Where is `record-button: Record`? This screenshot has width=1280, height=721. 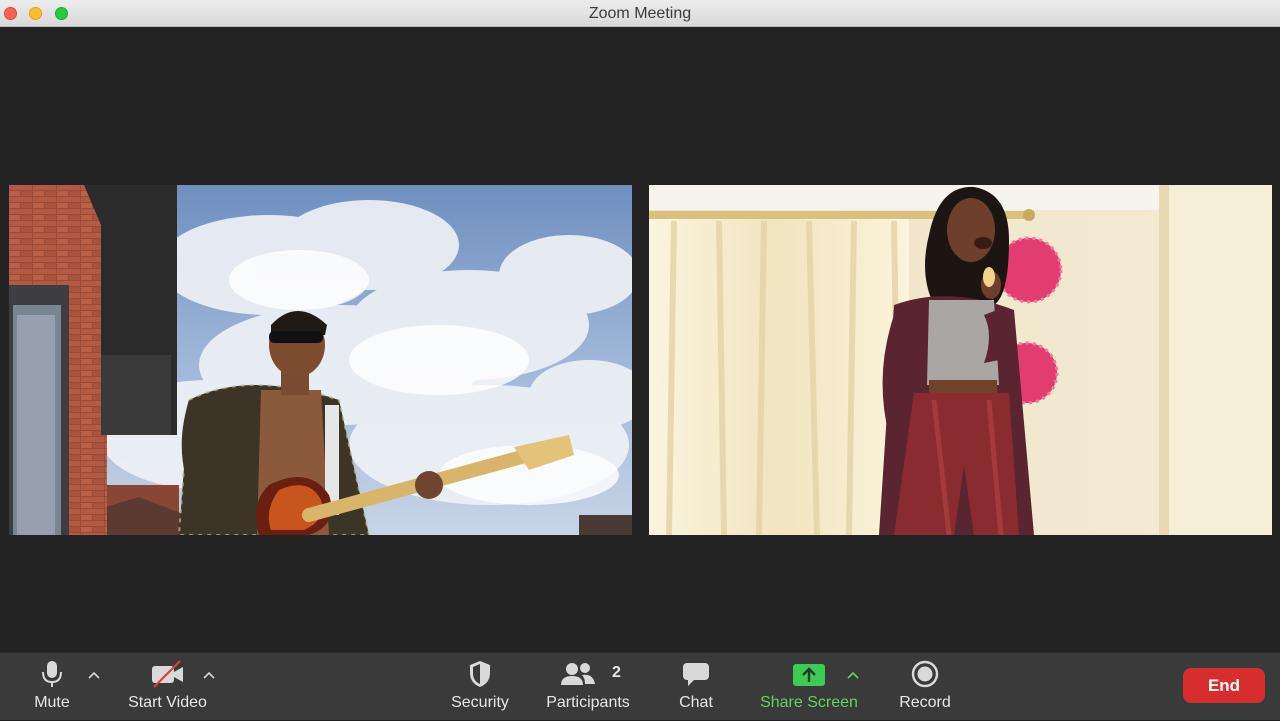 record-button: Record is located at coordinates (925, 687).